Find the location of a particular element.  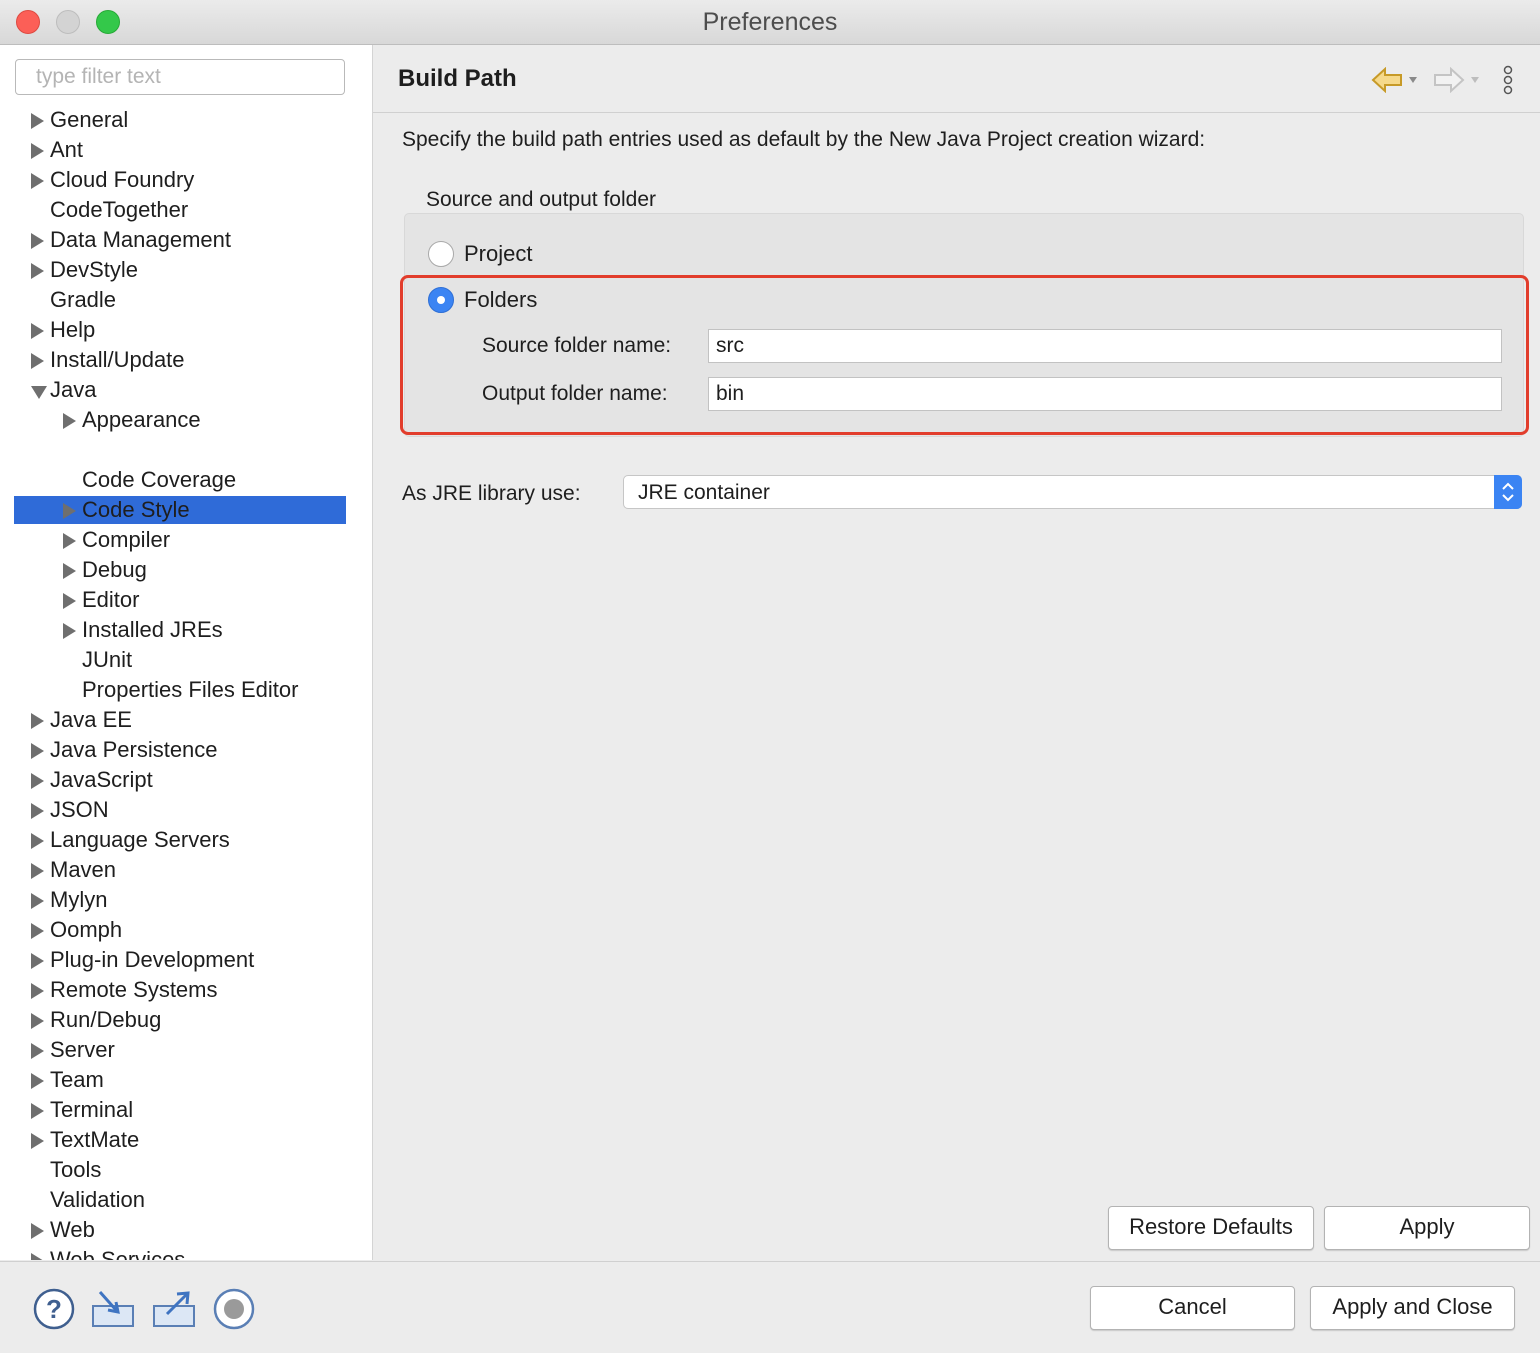

filter-input is located at coordinates (180, 77).